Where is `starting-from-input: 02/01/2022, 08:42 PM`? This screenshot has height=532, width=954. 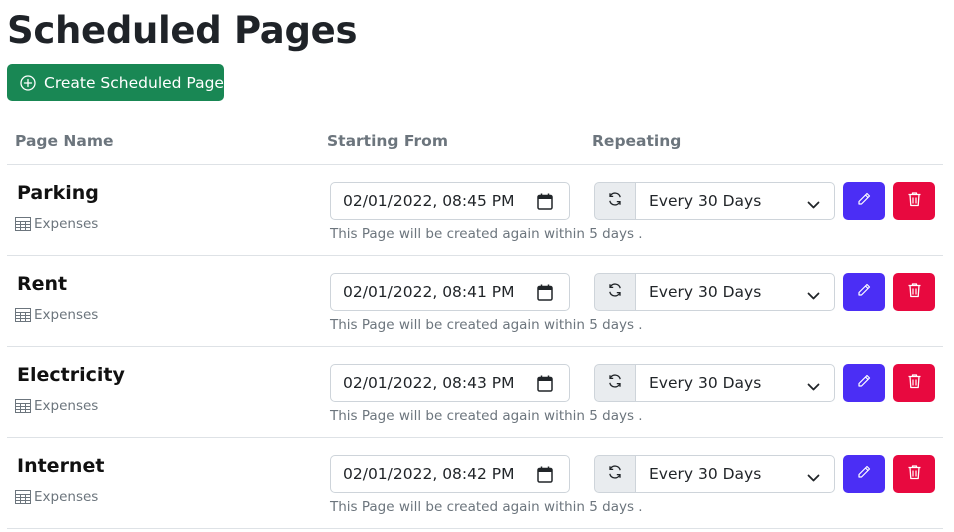
starting-from-input: 02/01/2022, 08:42 PM is located at coordinates (450, 474).